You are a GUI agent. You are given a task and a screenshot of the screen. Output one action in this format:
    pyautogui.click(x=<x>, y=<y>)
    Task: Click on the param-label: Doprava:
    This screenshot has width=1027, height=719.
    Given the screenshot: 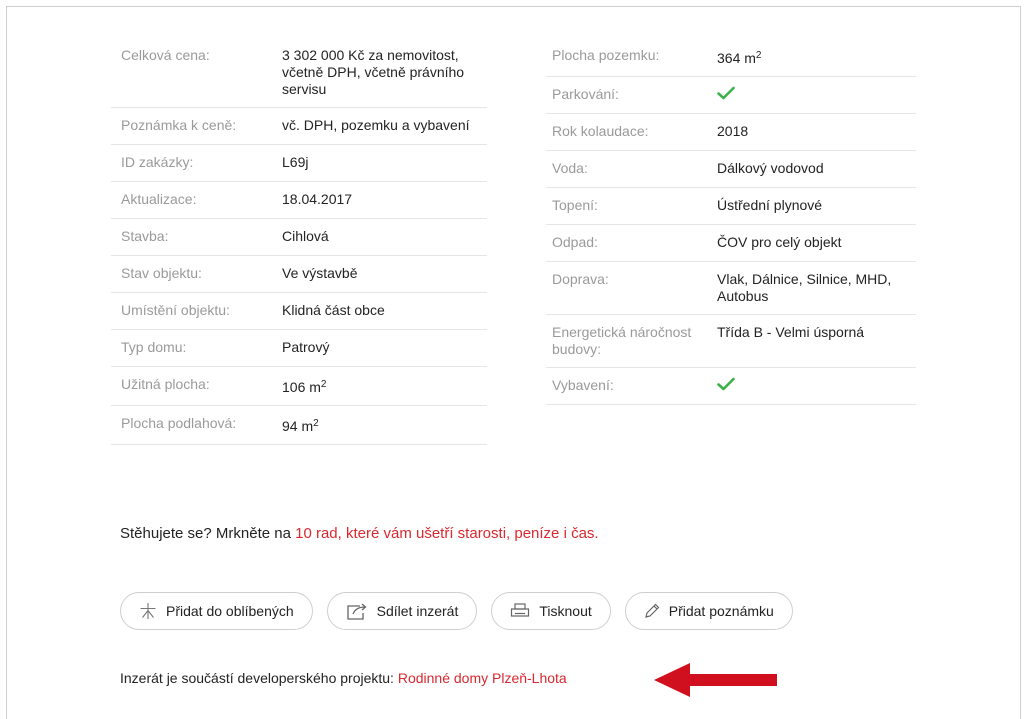 What is the action you would take?
    pyautogui.click(x=580, y=279)
    